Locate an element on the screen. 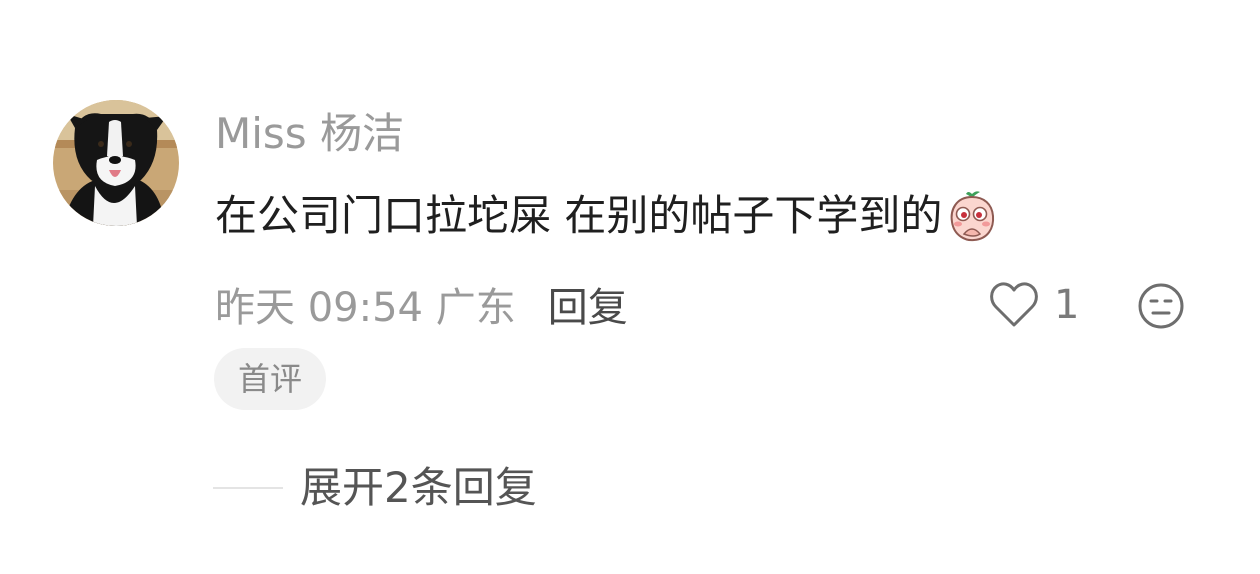 The width and height of the screenshot is (1260, 574). time-location: 昨天 09:54 广东 is located at coordinates (365, 308).